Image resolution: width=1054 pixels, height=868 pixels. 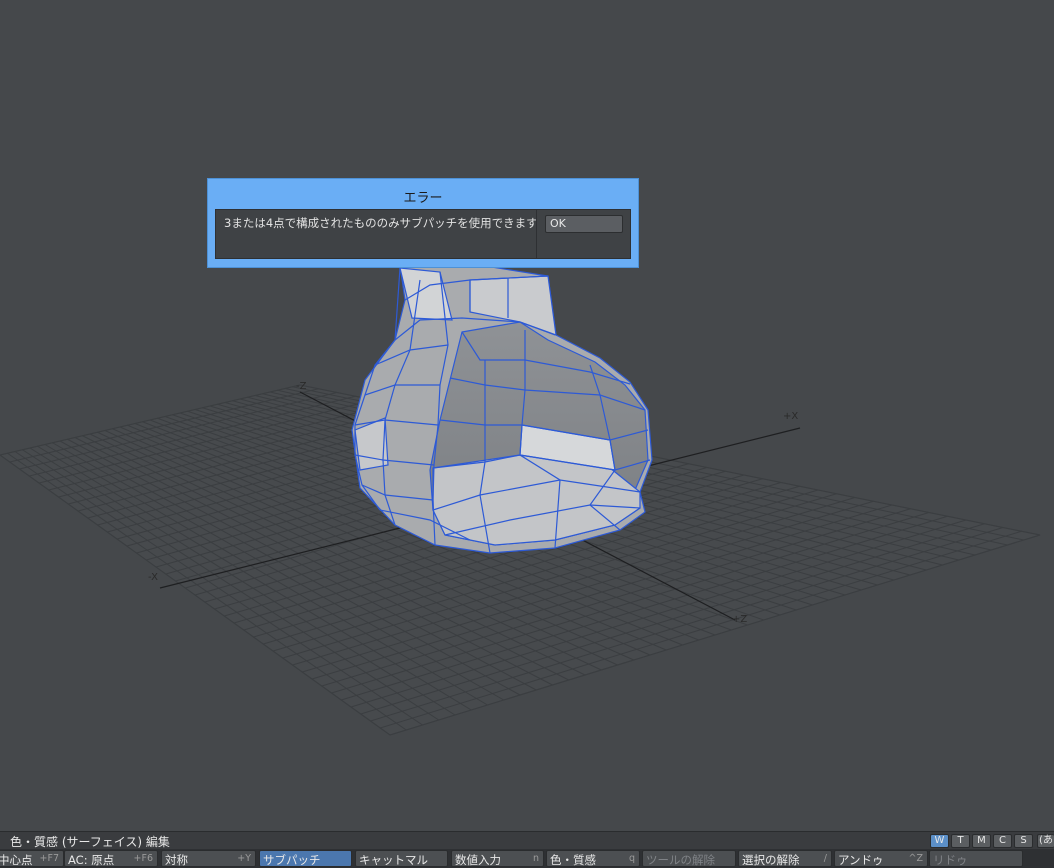 I want to click on redo-button: リドゥ, so click(x=976, y=858).